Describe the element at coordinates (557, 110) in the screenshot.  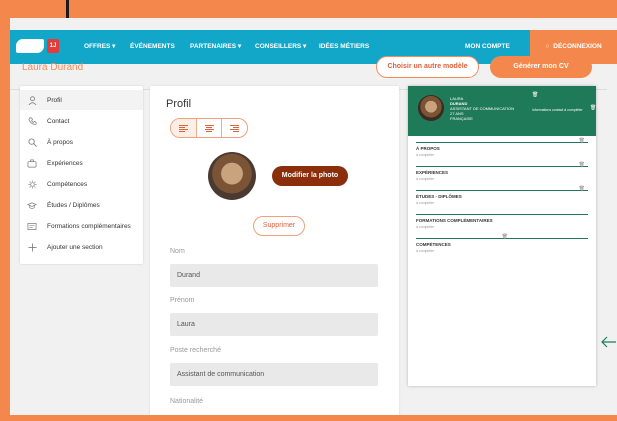
I see `cv-contact-info: informations contact à compléter` at that location.